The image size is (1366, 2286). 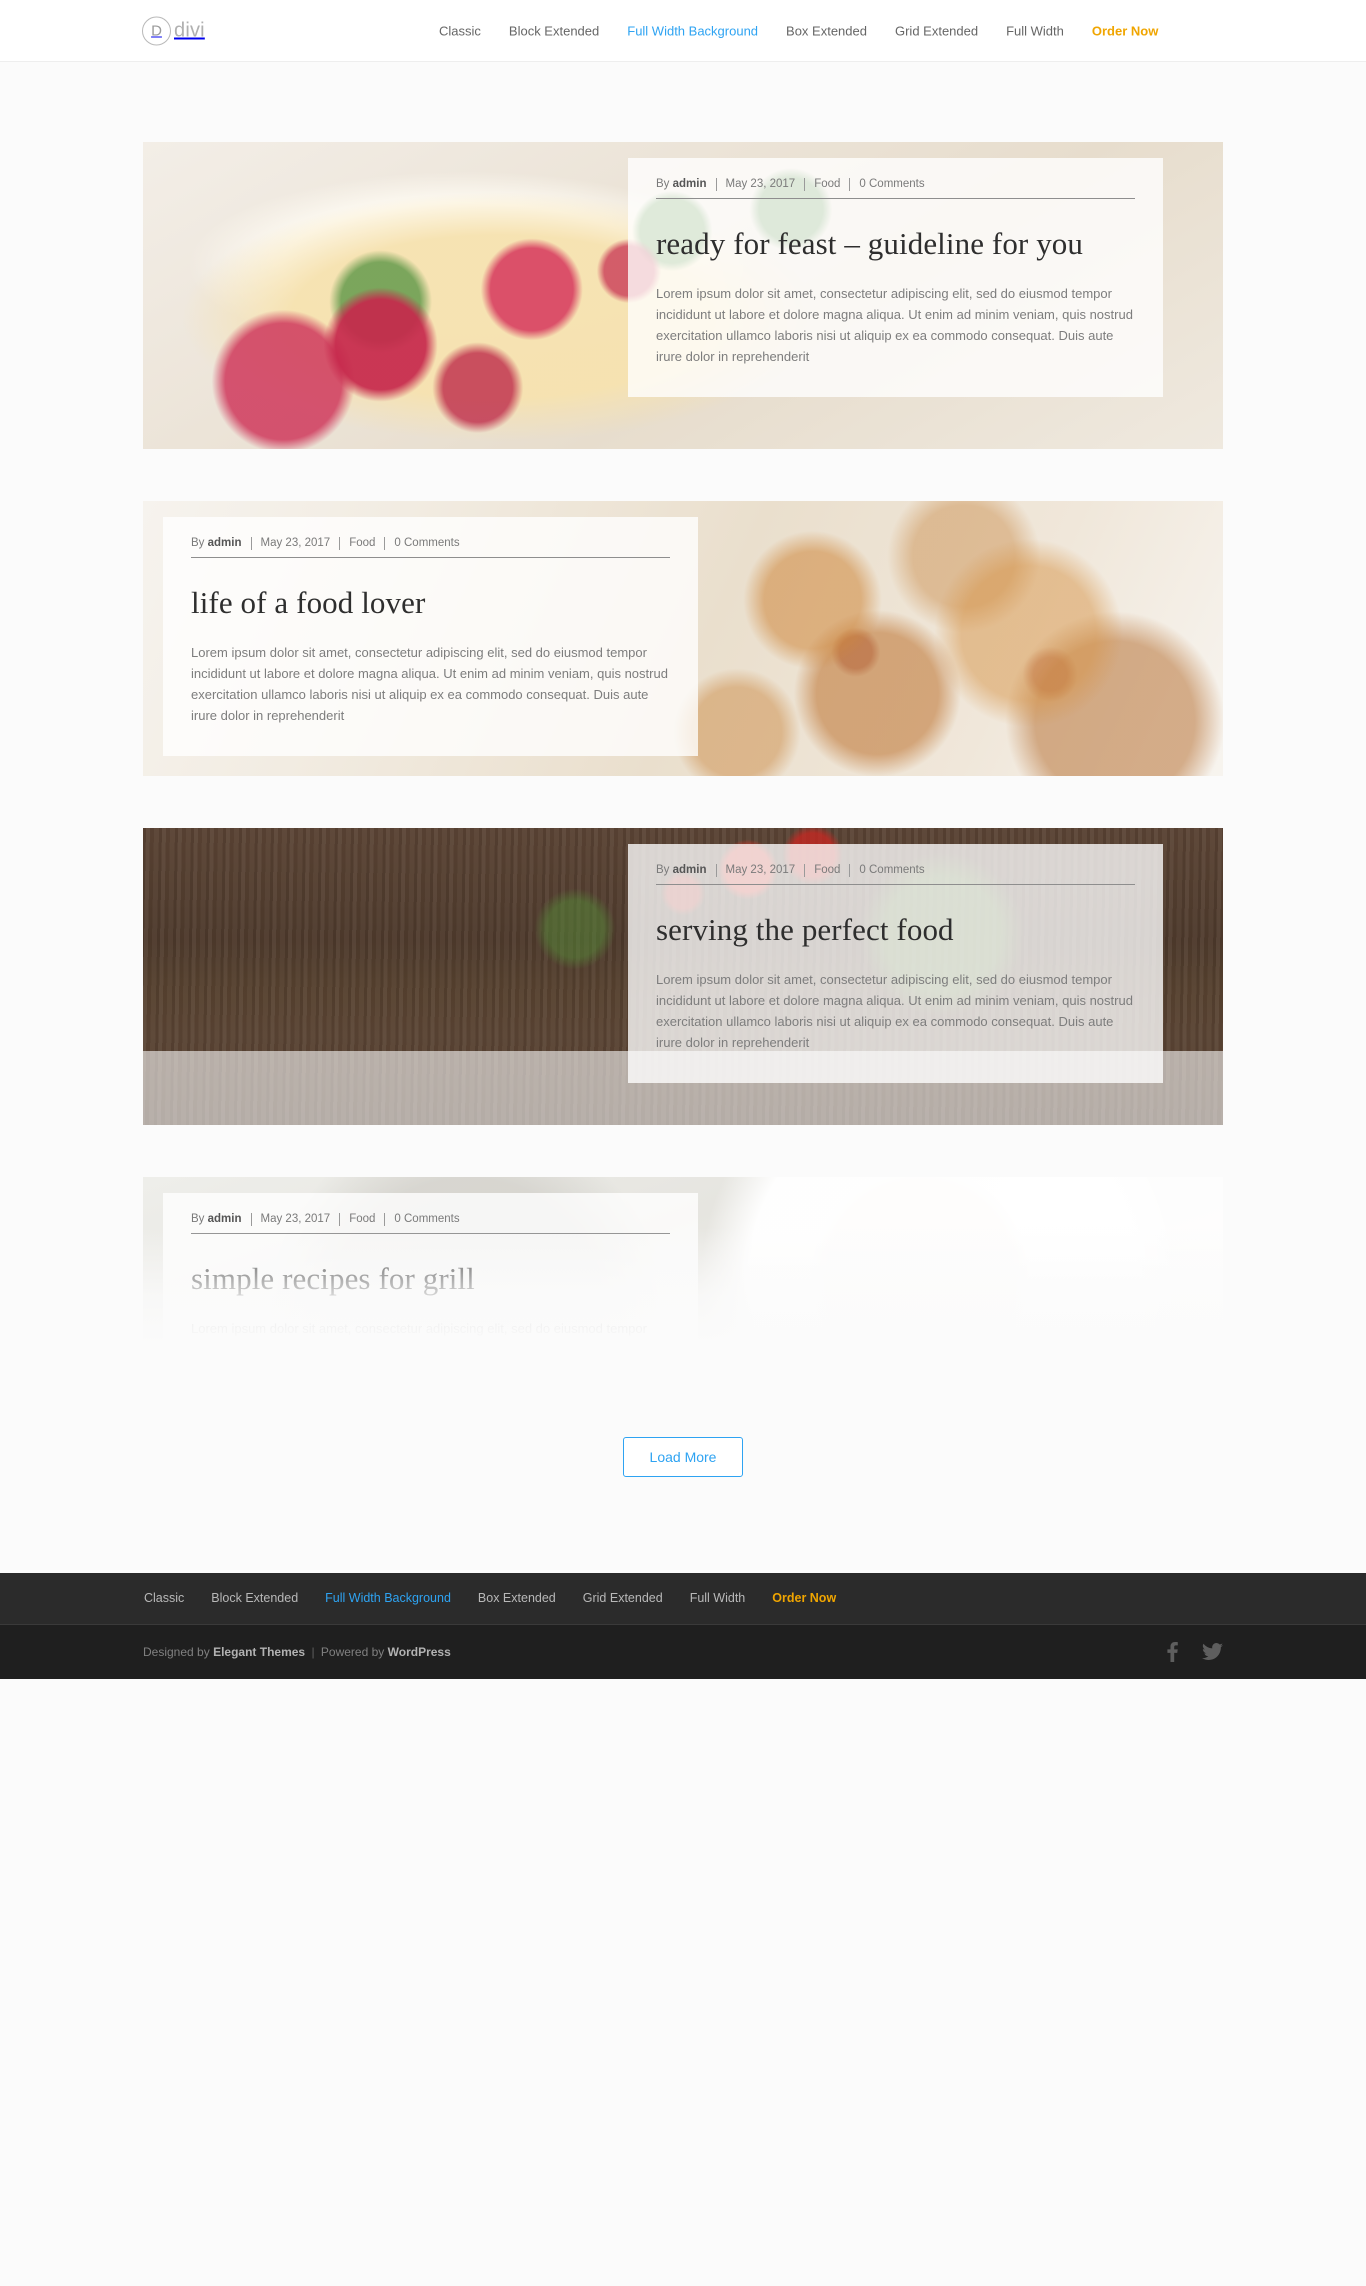 I want to click on logo-text: divi, so click(x=189, y=30).